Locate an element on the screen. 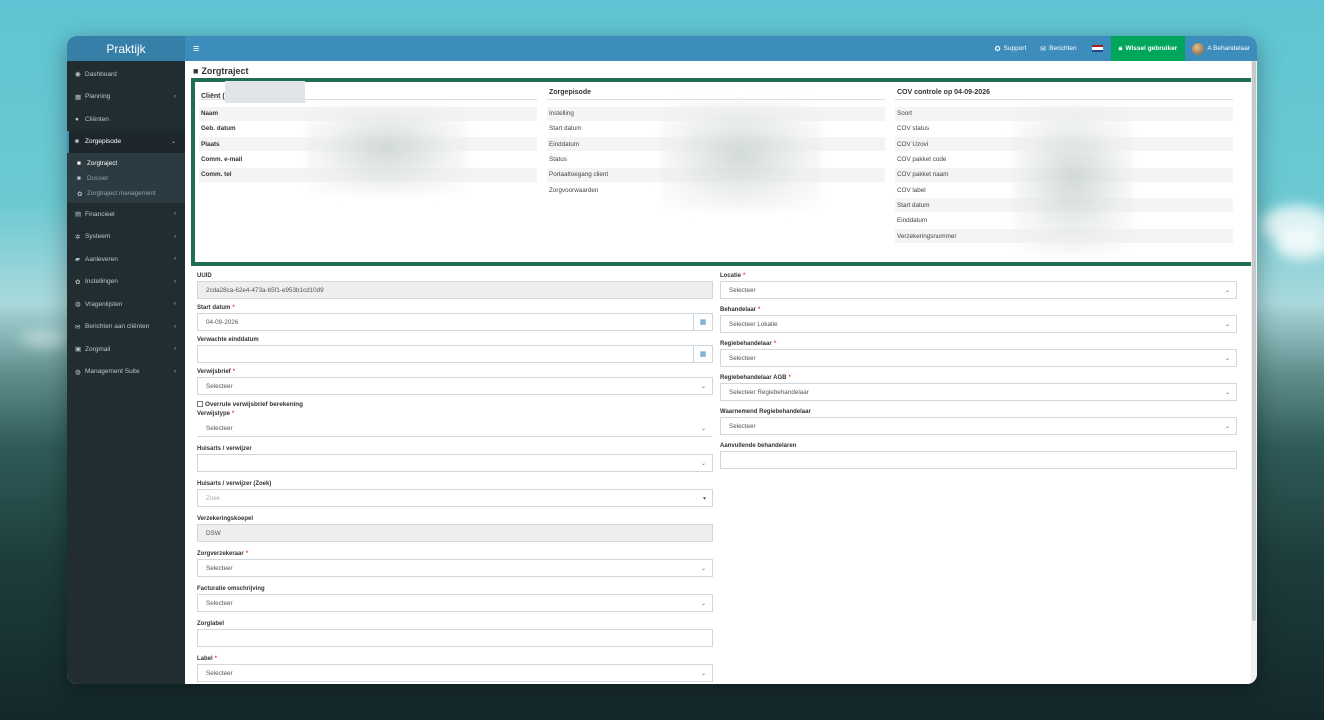 The image size is (1324, 720). referral-type-label: Verwijstype * is located at coordinates (216, 414).